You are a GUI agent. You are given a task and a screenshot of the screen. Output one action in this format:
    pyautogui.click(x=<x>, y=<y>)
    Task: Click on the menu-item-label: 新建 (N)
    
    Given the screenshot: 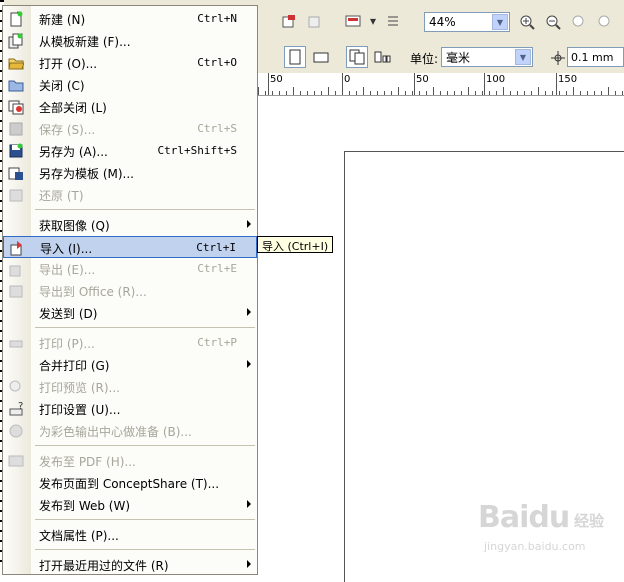 What is the action you would take?
    pyautogui.click(x=62, y=20)
    